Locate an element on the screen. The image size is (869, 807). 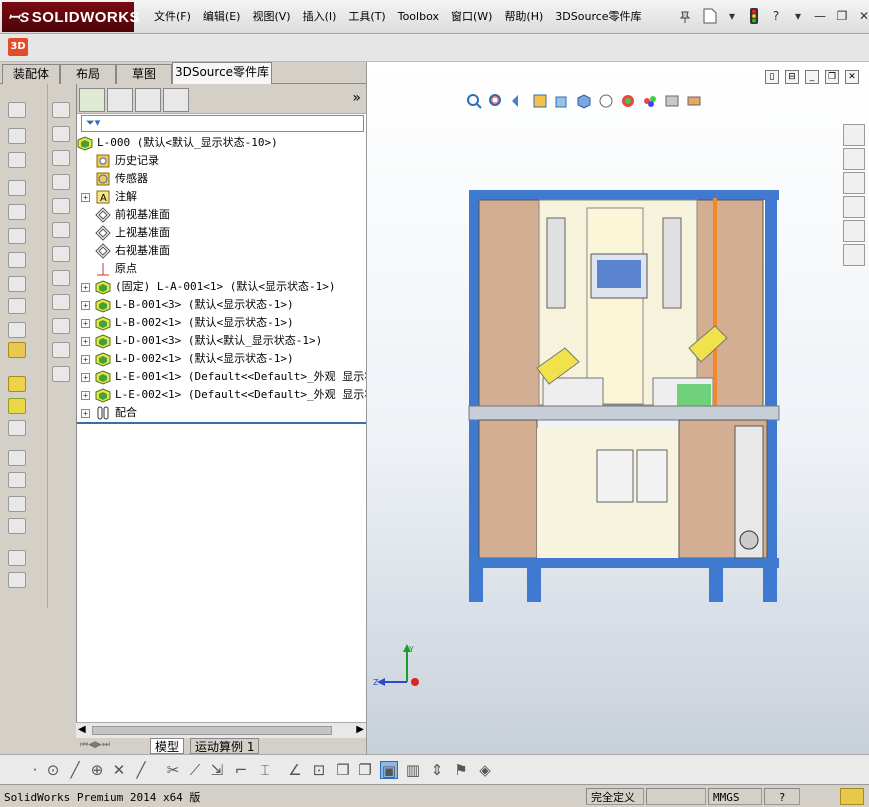
tree-item: + L-D-002<1> (默认<显示状态-1>) is located at coordinates (222, 359).